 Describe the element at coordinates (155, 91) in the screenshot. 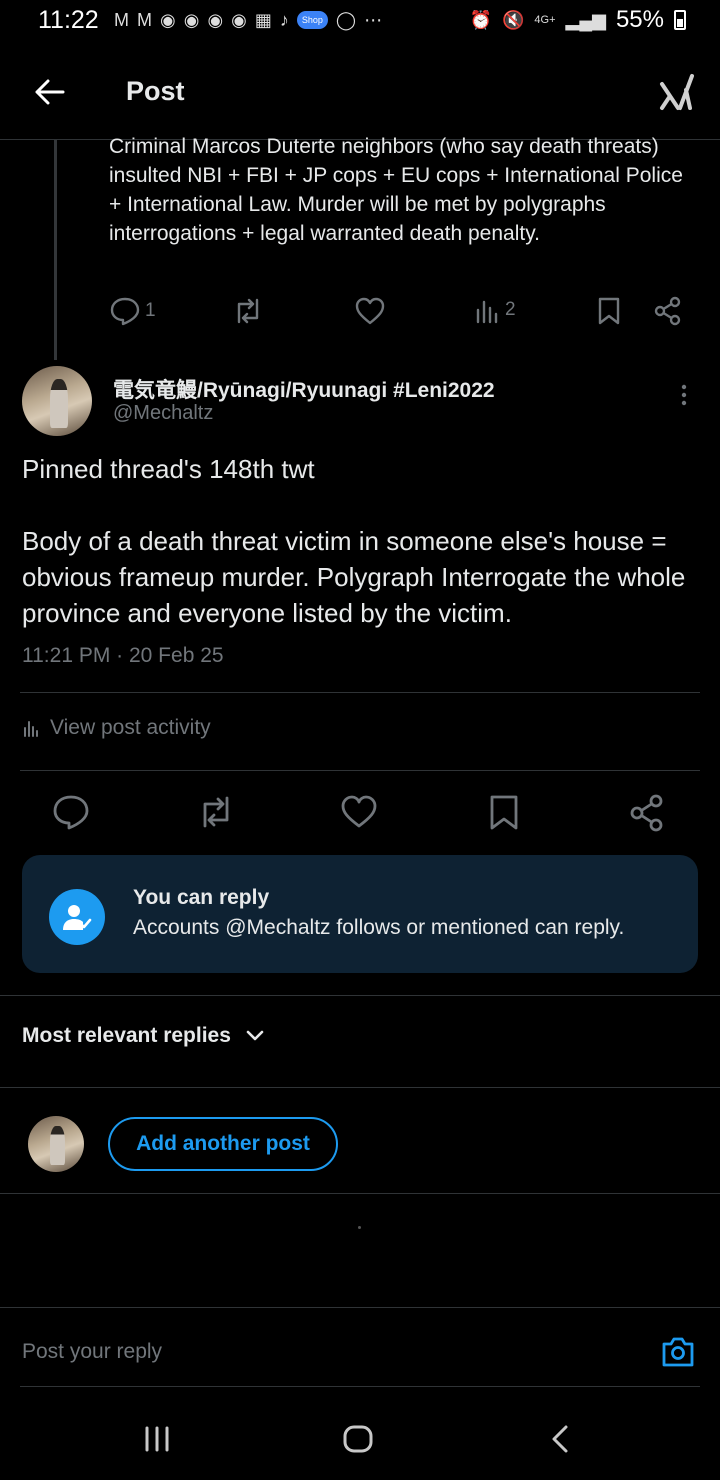

I see `page-title: Post` at that location.